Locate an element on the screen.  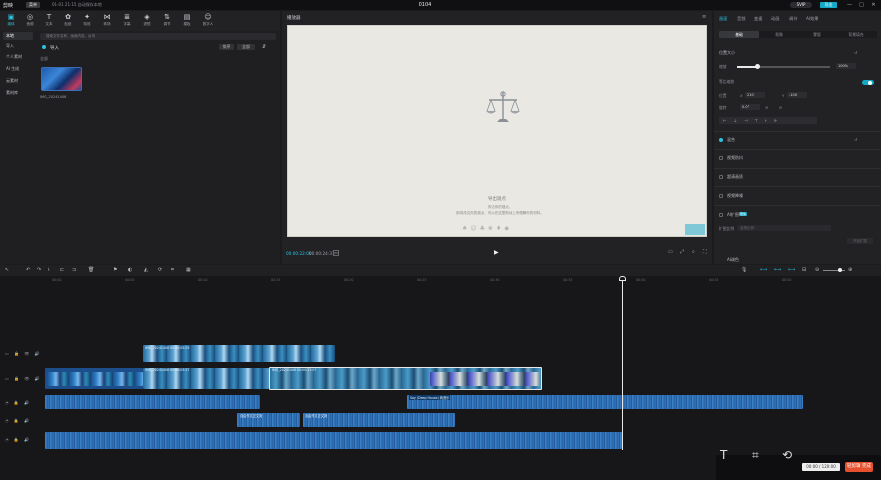
track-controls-audio2: ◔ 🔒 🔊 is located at coordinates (18, 420).